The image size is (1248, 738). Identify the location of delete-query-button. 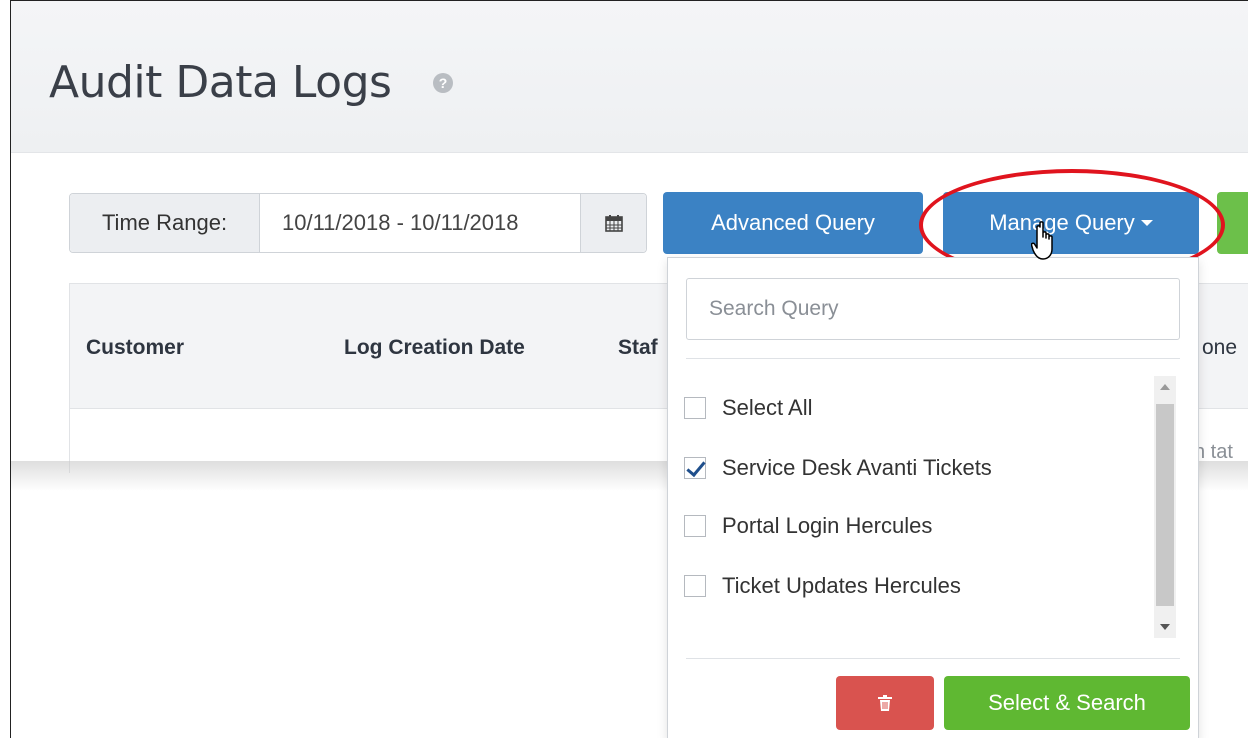
(885, 703).